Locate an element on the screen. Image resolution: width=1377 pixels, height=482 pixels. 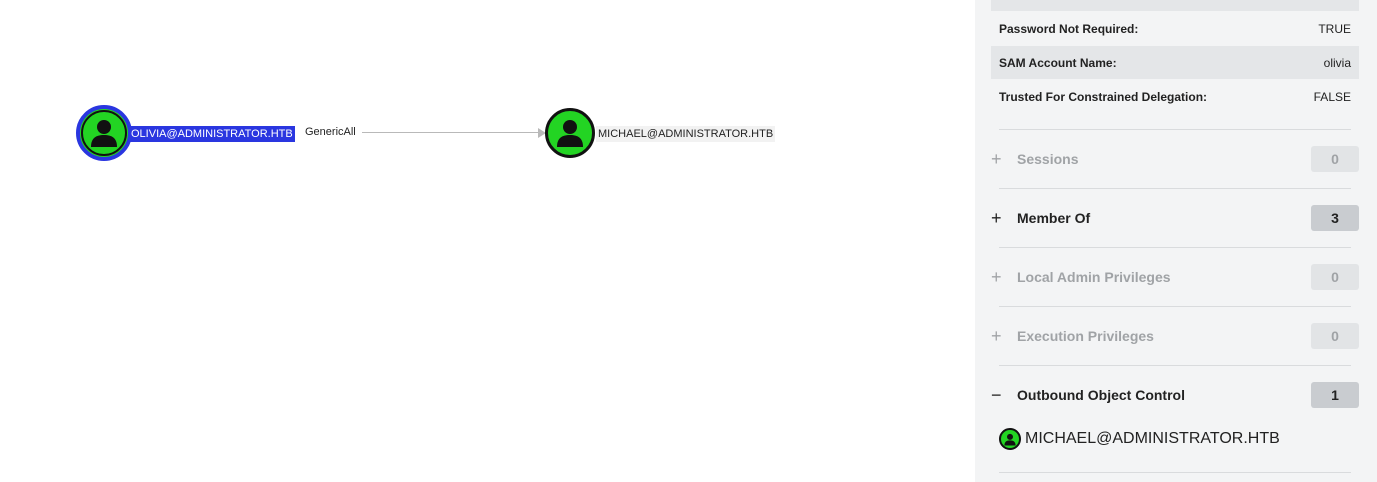
section-outbound-object-control: − Outbound Object Control 1 is located at coordinates (1175, 395).